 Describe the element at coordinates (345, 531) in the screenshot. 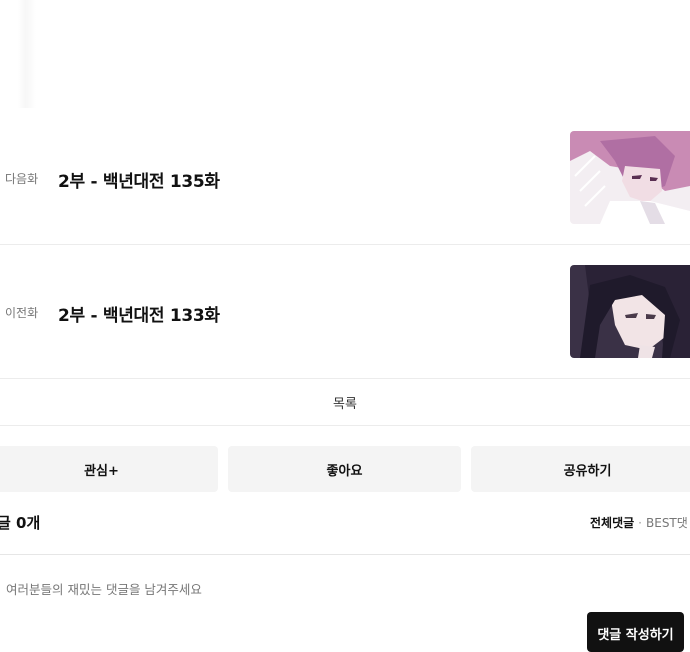

I see `comment-header: 글 0개 전체댓글 · BEST댓` at that location.